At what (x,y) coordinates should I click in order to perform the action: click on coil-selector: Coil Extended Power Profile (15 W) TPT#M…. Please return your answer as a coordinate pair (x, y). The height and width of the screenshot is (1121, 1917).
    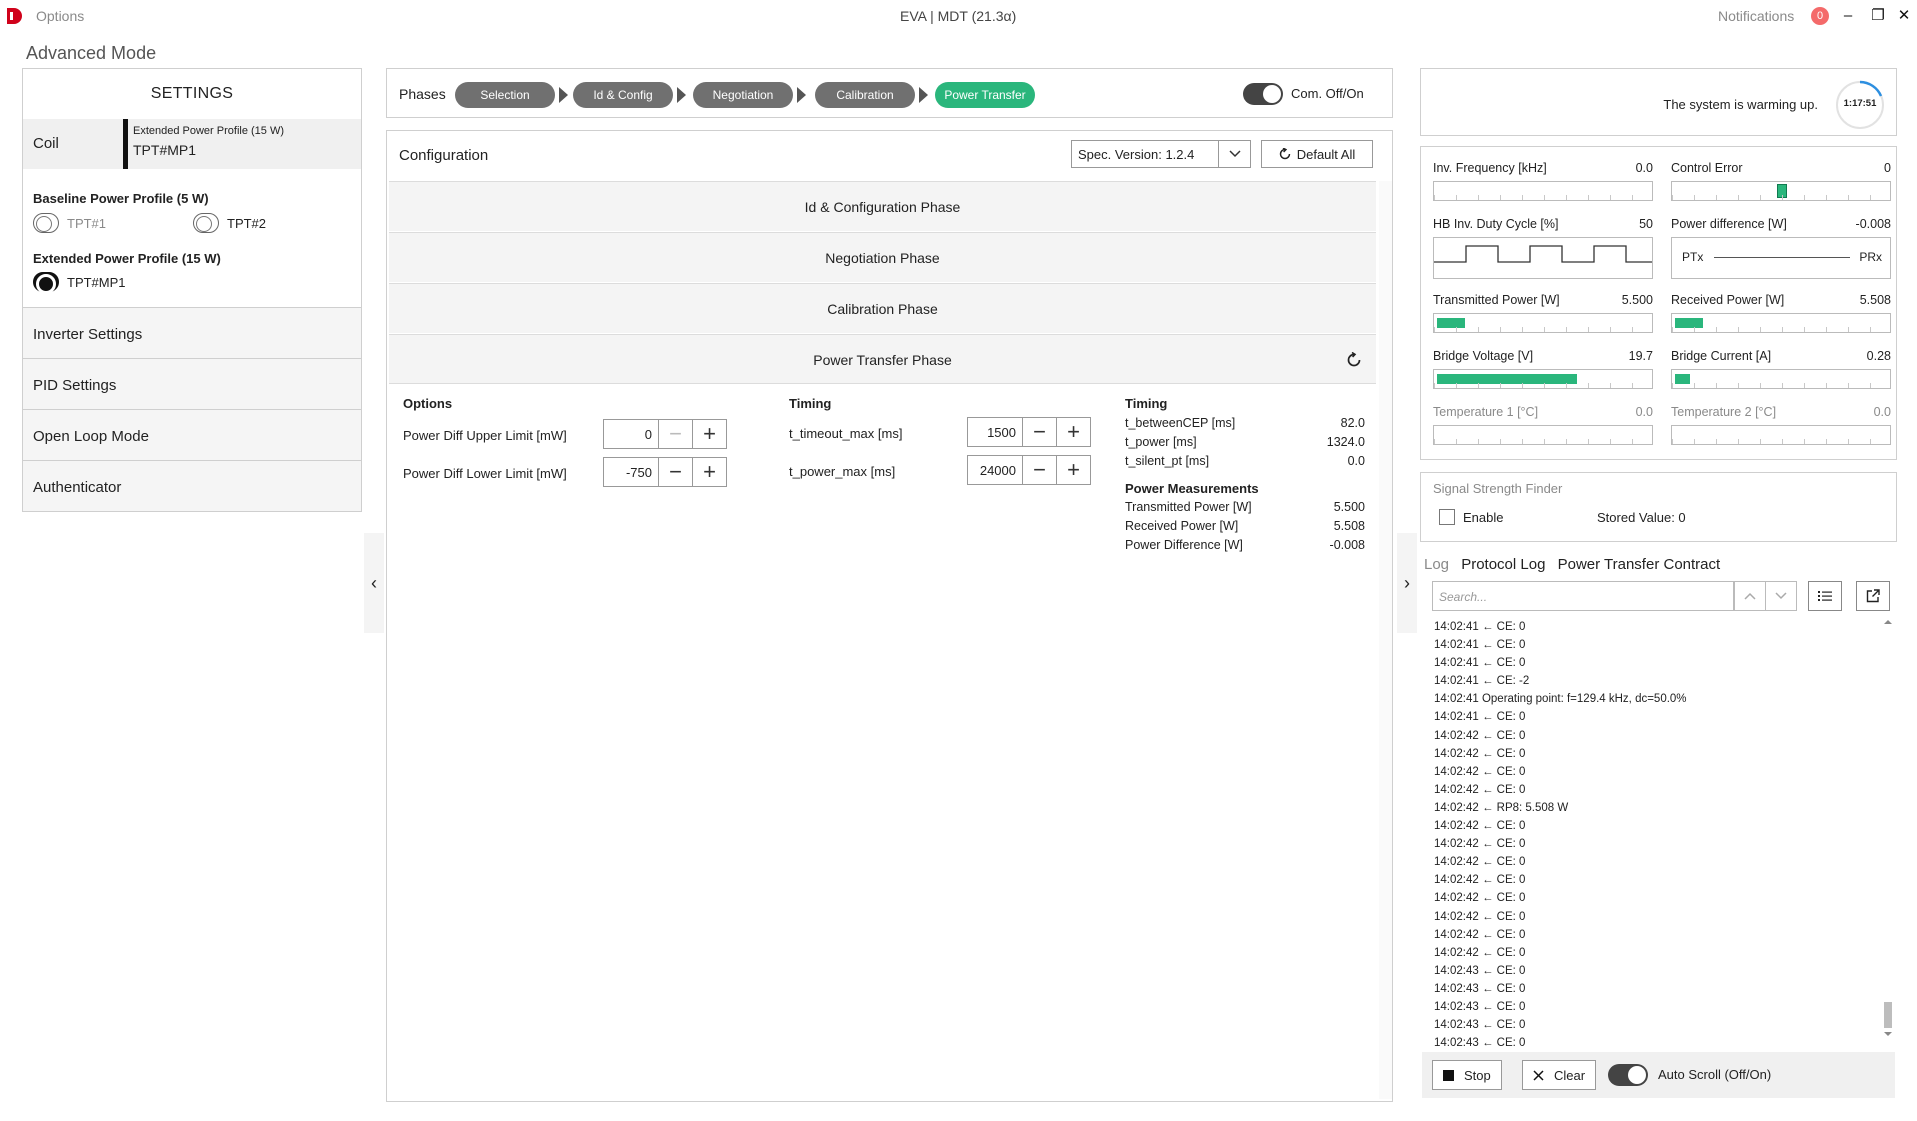
    Looking at the image, I should click on (192, 144).